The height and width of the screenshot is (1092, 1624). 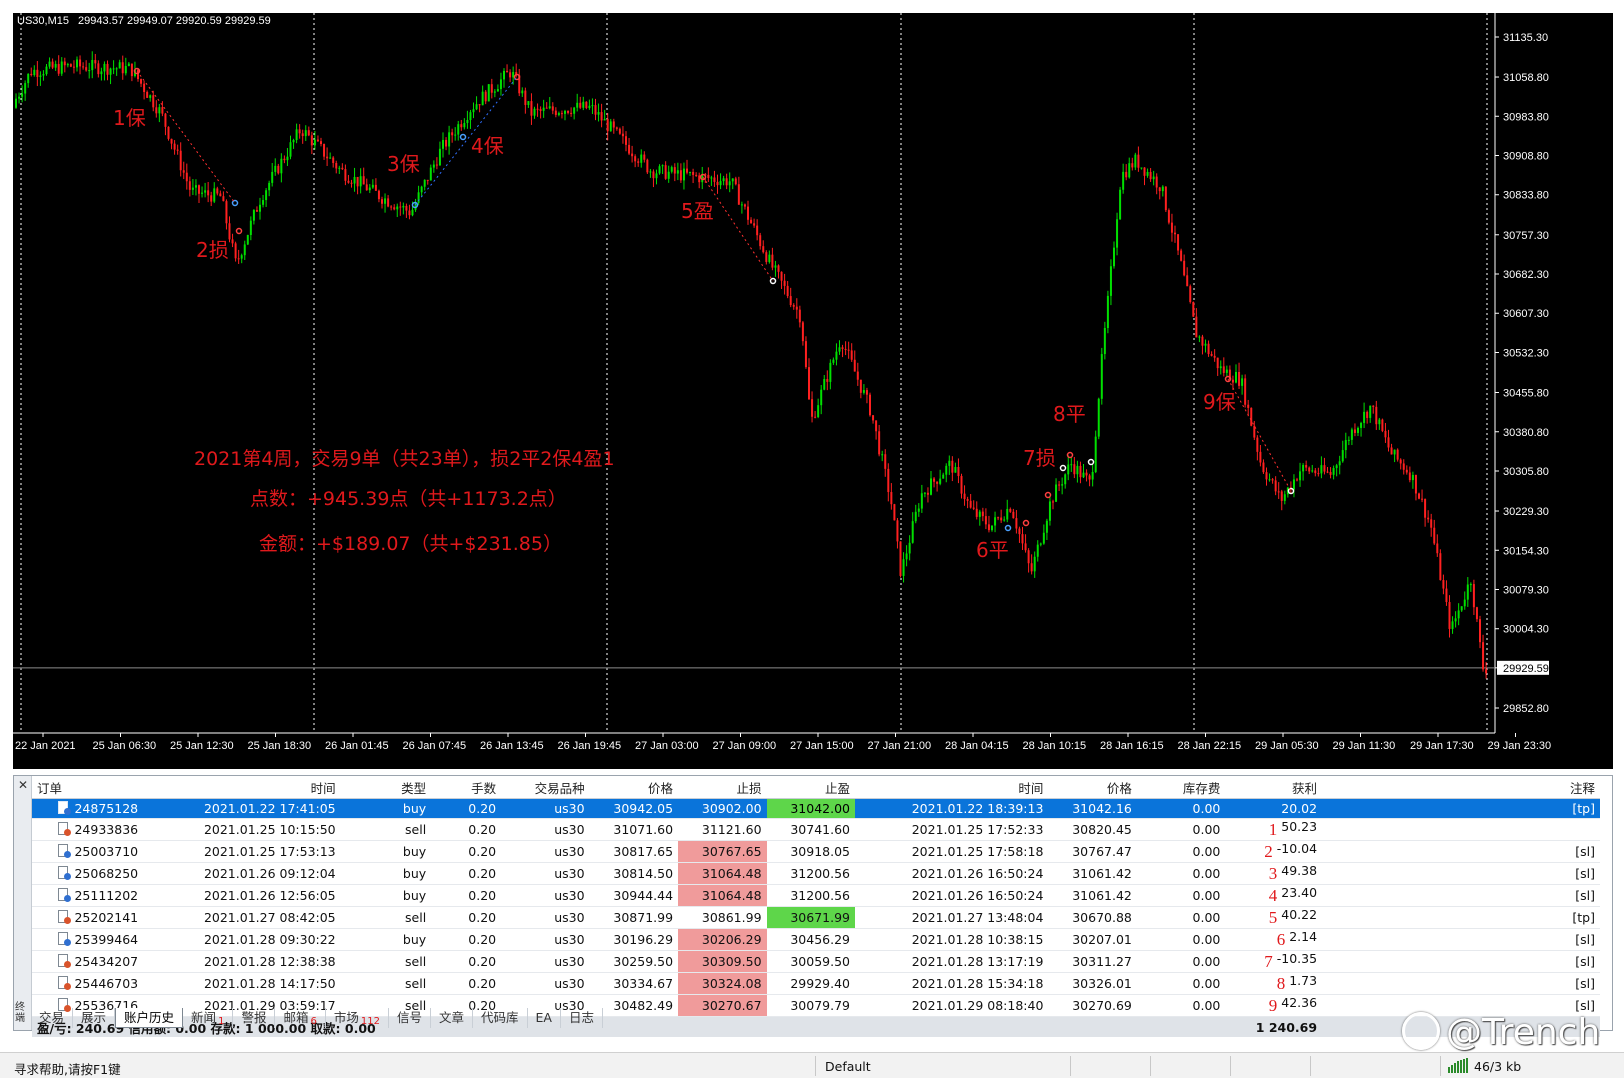 What do you see at coordinates (88, 809) in the screenshot?
I see `cell-order: 24875128` at bounding box center [88, 809].